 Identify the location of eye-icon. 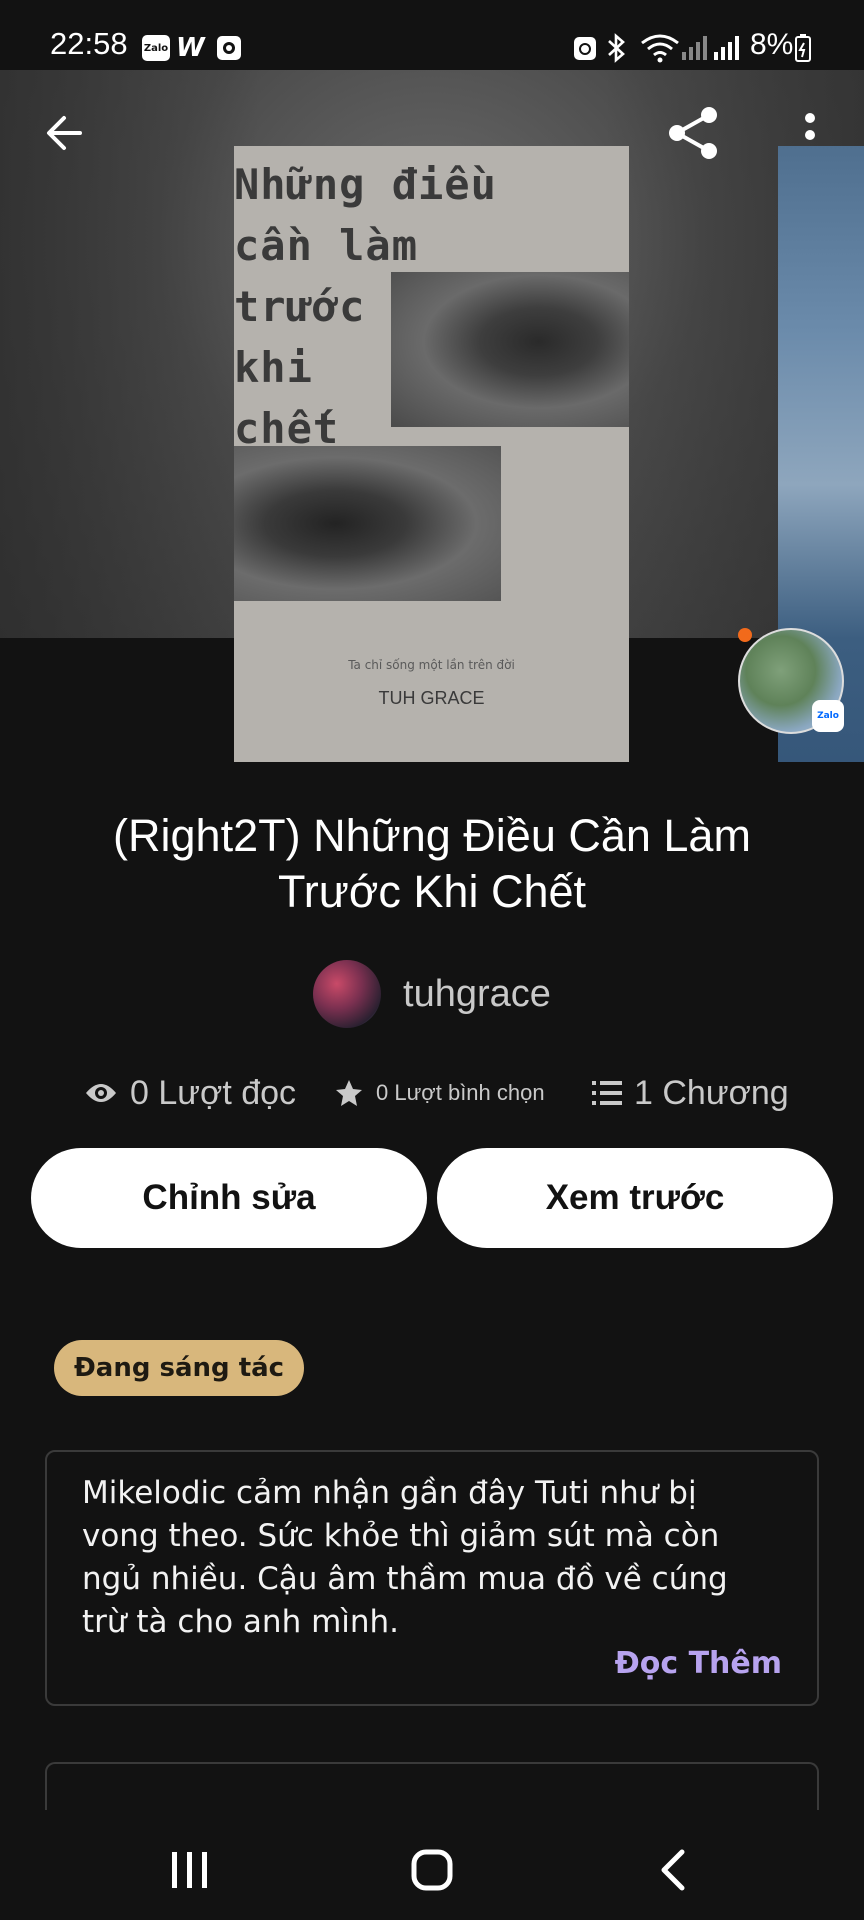
(101, 1093).